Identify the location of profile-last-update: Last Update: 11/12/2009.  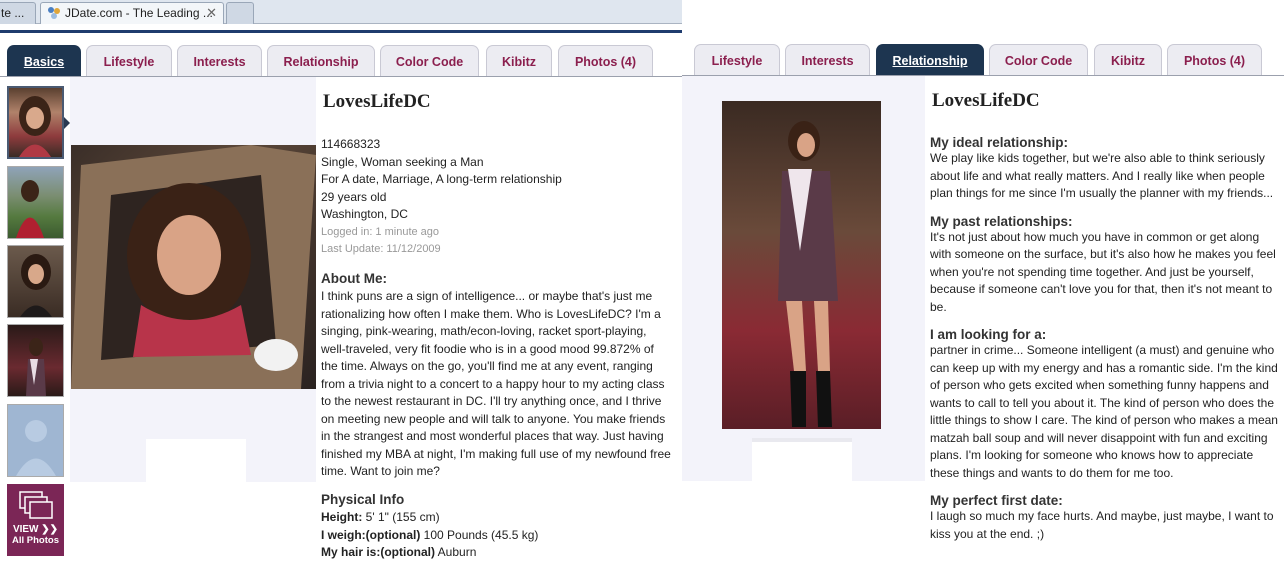
(381, 249).